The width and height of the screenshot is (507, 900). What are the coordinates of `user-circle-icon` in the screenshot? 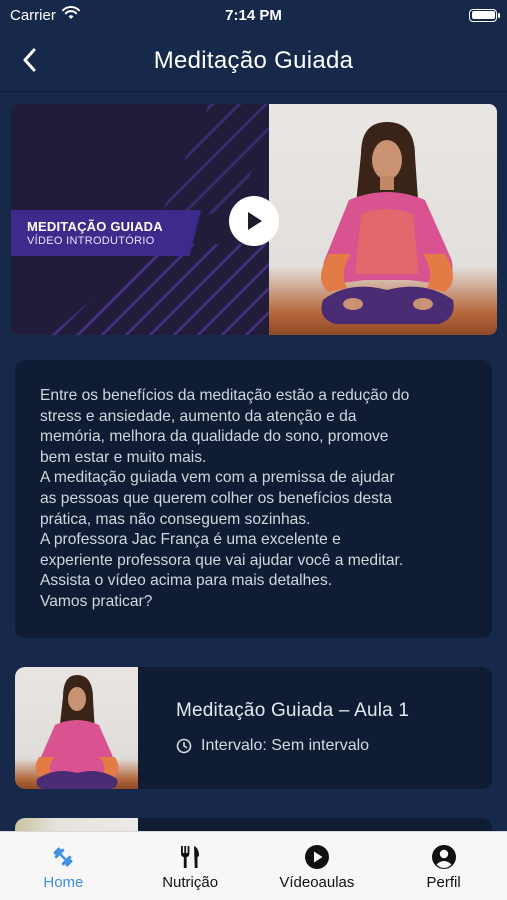 It's located at (444, 857).